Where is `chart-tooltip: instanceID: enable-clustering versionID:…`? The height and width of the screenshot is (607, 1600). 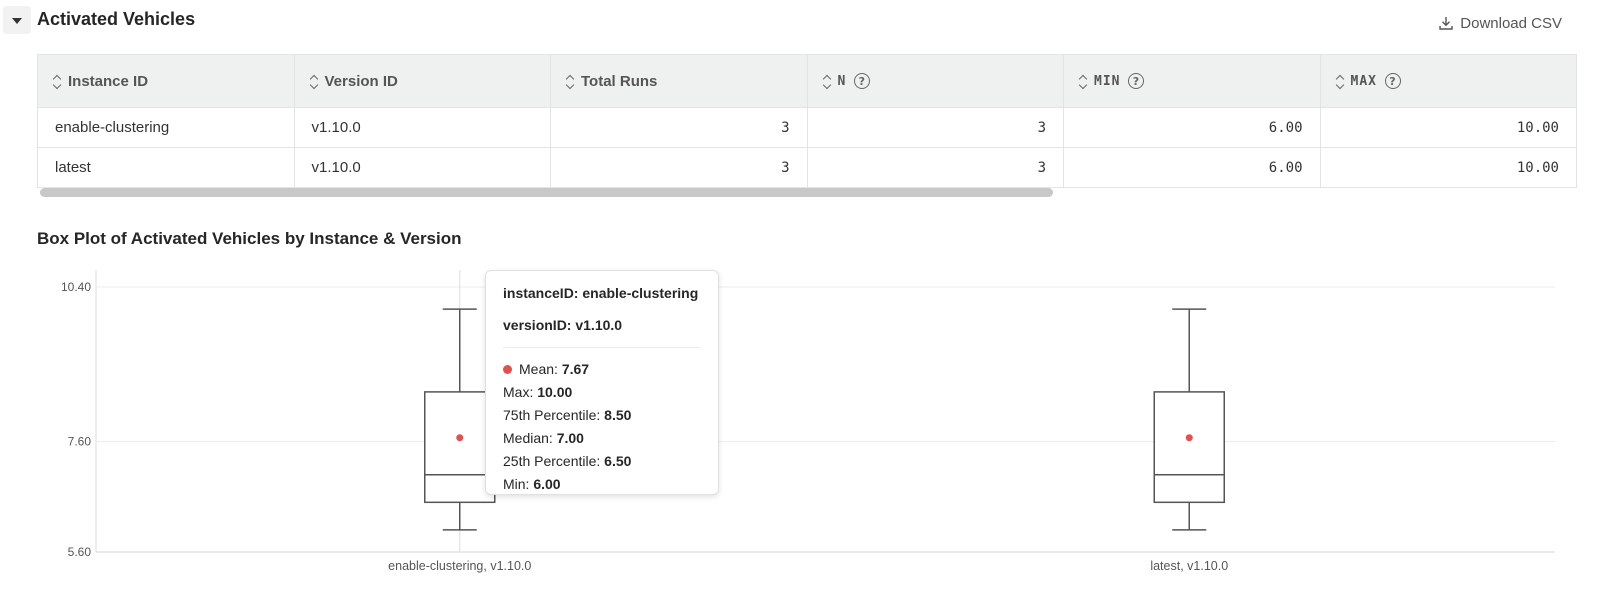 chart-tooltip: instanceID: enable-clustering versionID:… is located at coordinates (602, 382).